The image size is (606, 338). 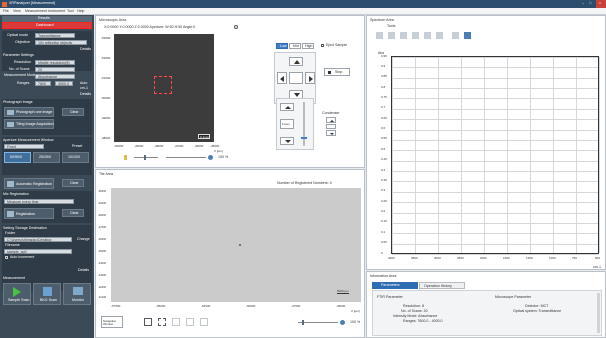 What do you see at coordinates (85, 94) in the screenshot?
I see `details-button-2: Details` at bounding box center [85, 94].